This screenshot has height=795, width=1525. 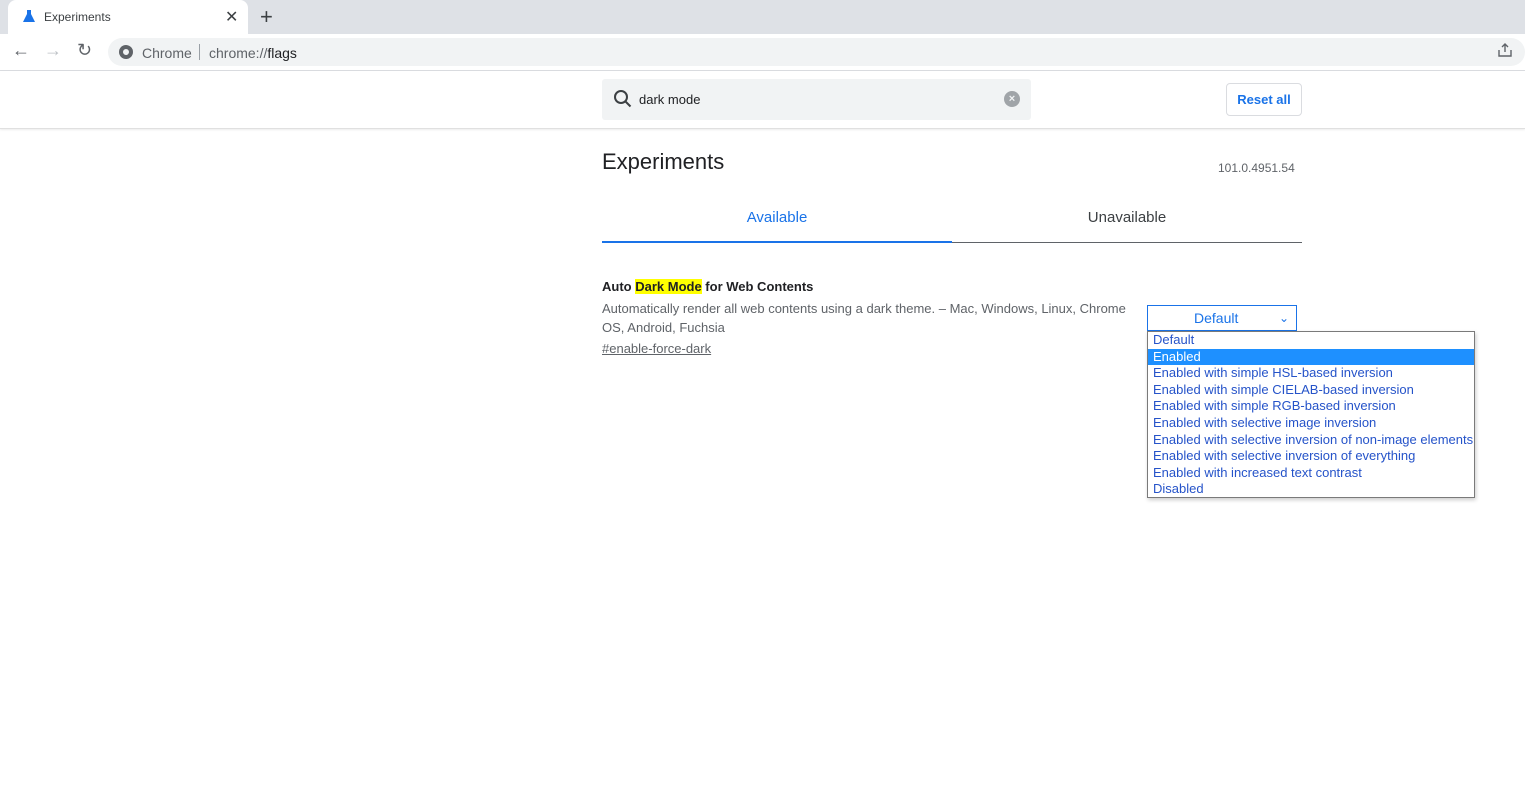 What do you see at coordinates (128, 17) in the screenshot?
I see `browser-tab-experiments: Experiments ✕` at bounding box center [128, 17].